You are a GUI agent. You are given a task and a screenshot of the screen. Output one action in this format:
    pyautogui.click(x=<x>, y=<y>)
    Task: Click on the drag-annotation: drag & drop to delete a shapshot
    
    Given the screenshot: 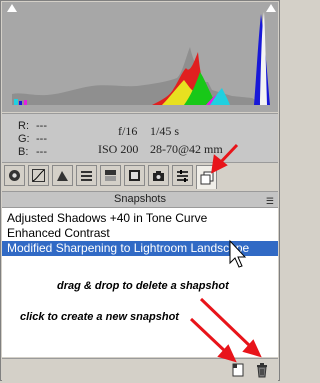 What is the action you would take?
    pyautogui.click(x=143, y=286)
    